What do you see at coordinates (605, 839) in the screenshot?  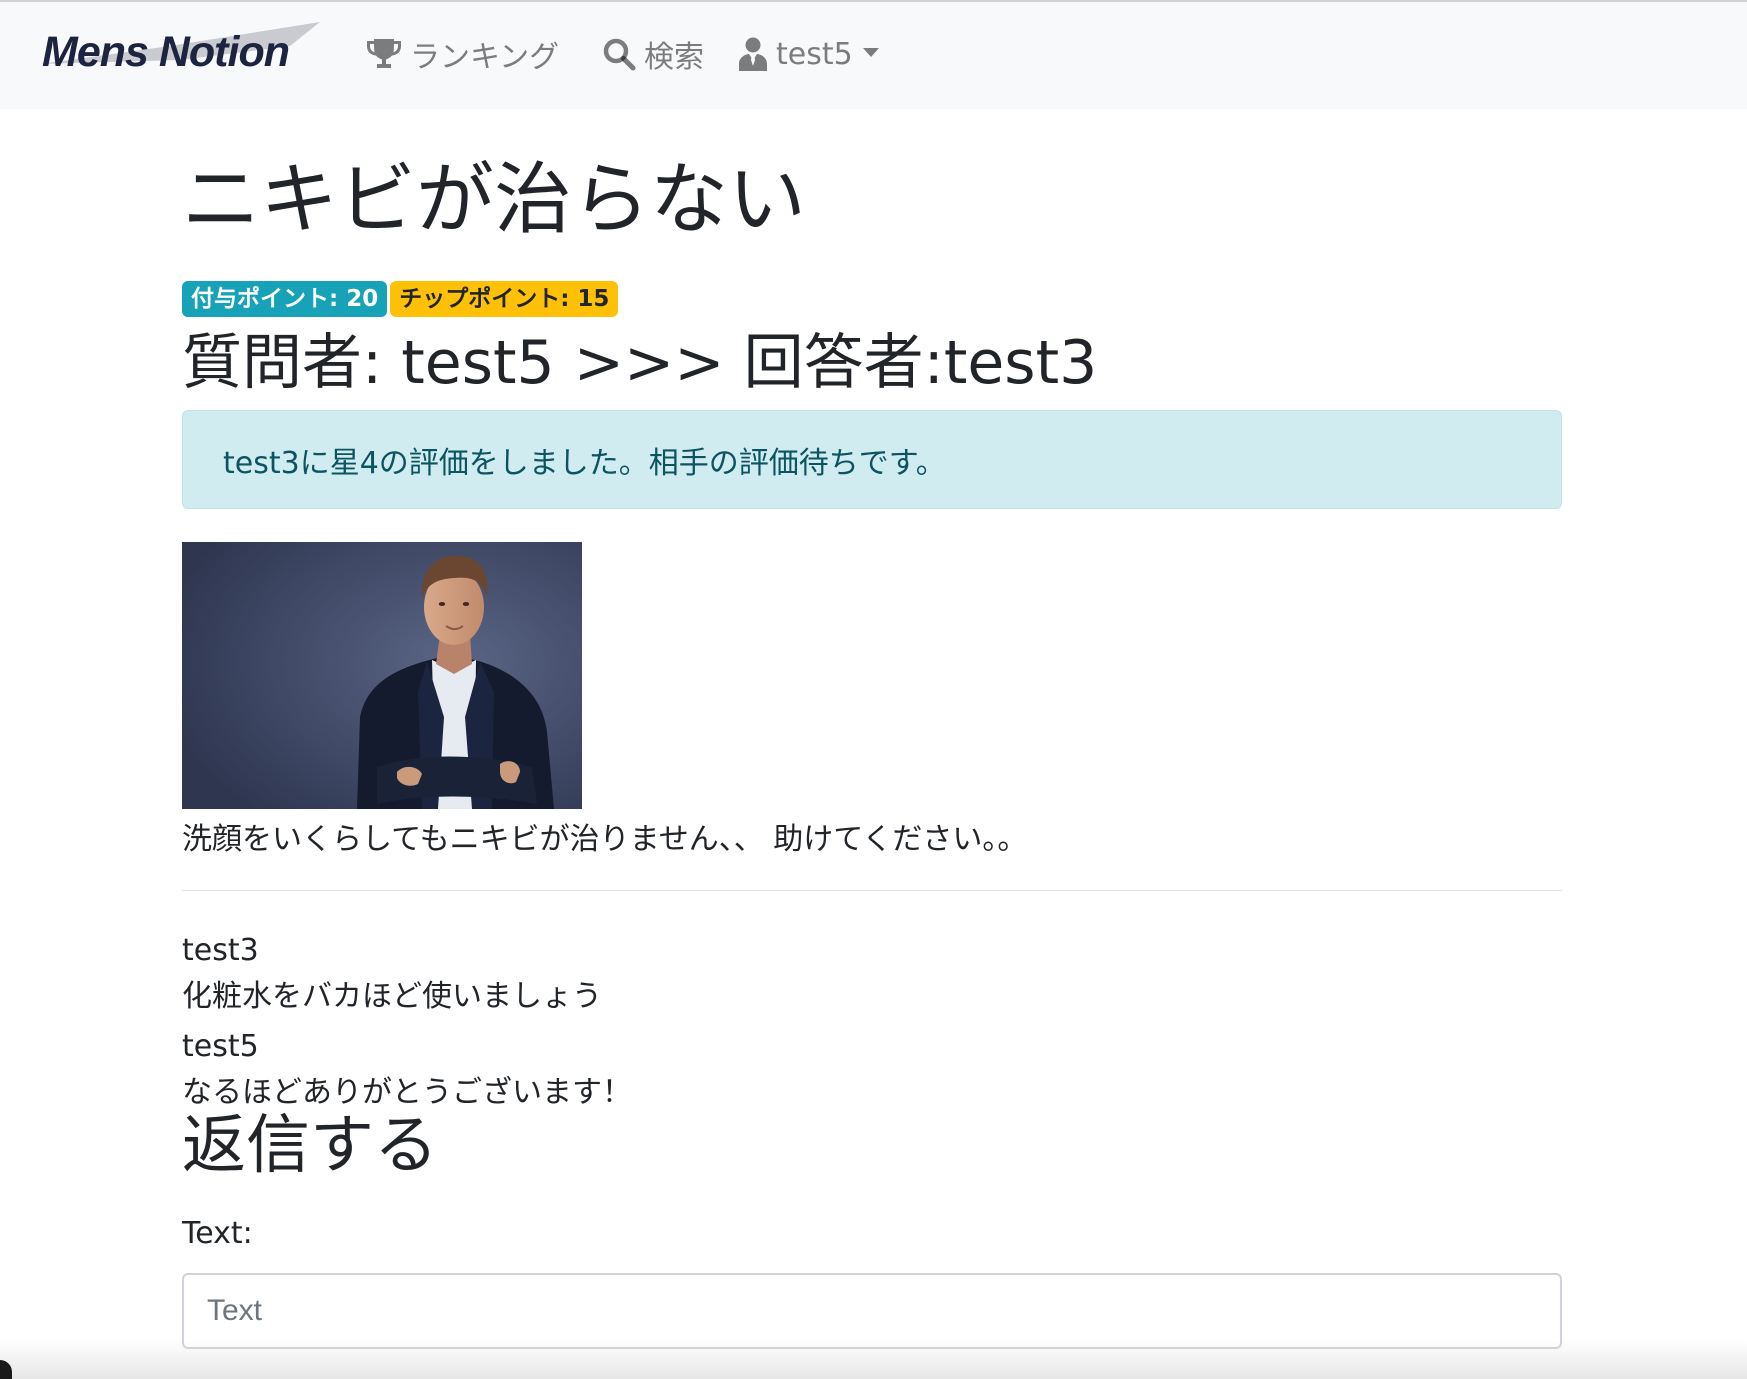 I see `question-body: 洗顔をいくらしてもニキビが治りません、、 助けてください。。` at bounding box center [605, 839].